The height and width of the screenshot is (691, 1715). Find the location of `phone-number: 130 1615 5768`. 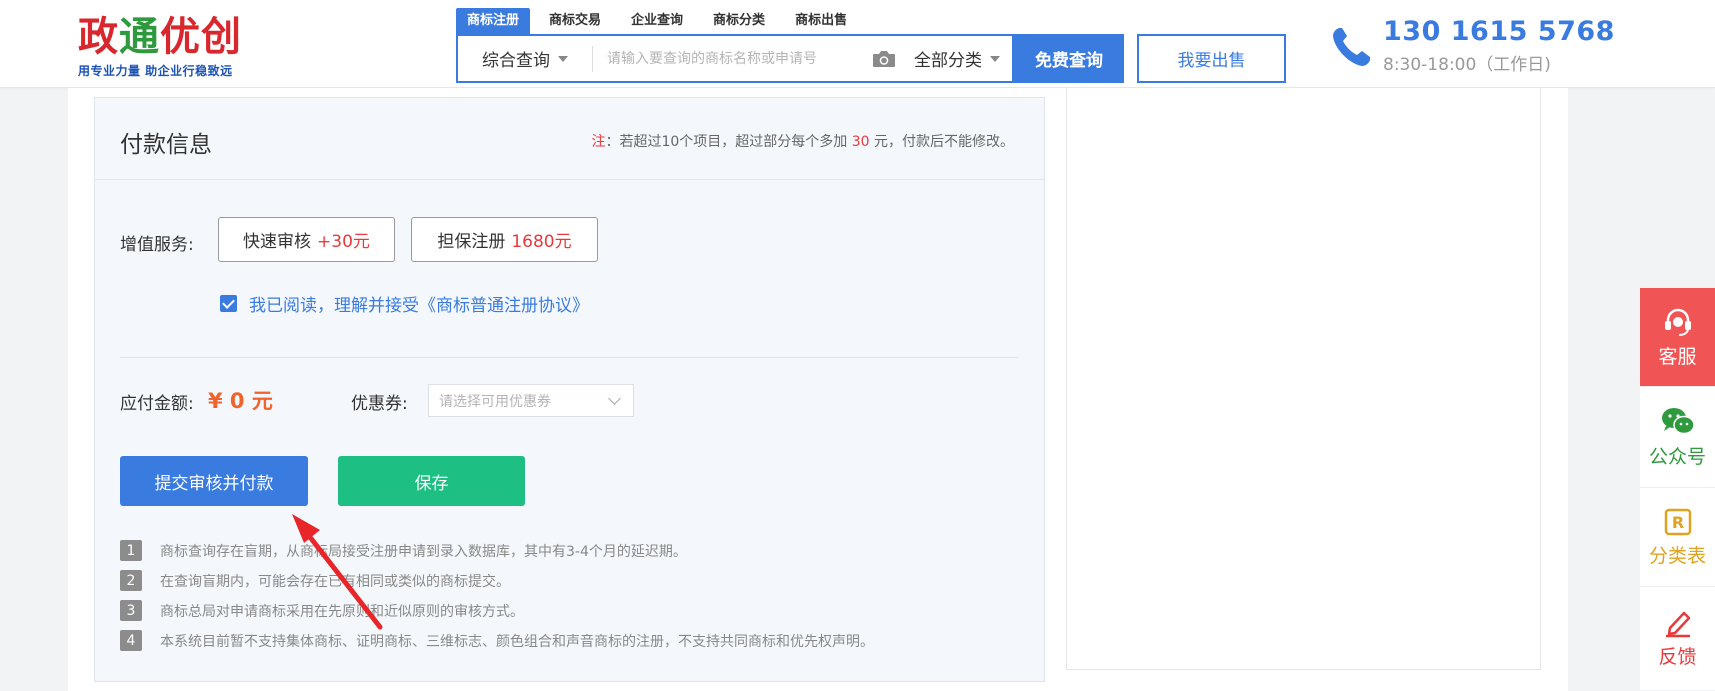

phone-number: 130 1615 5768 is located at coordinates (1499, 31).